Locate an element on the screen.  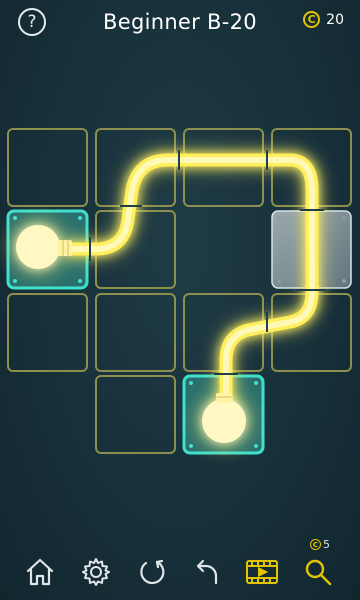
magnifier-icon is located at coordinates (318, 572).